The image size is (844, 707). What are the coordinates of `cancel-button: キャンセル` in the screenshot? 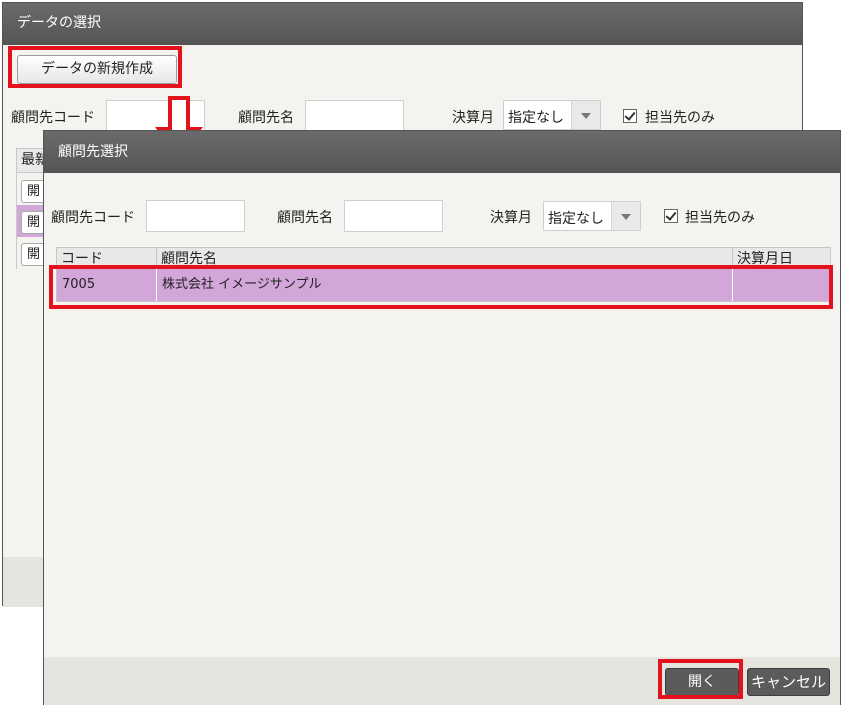 It's located at (788, 682).